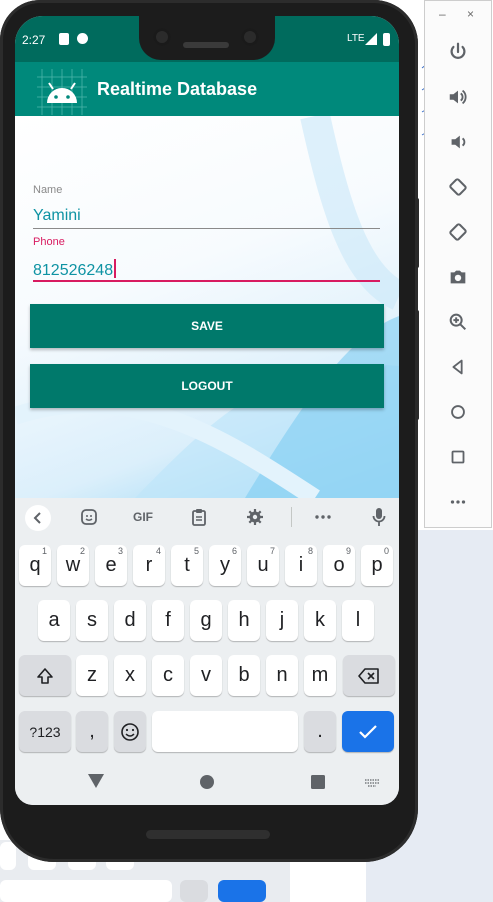  What do you see at coordinates (130, 675) in the screenshot?
I see `key-x: x` at bounding box center [130, 675].